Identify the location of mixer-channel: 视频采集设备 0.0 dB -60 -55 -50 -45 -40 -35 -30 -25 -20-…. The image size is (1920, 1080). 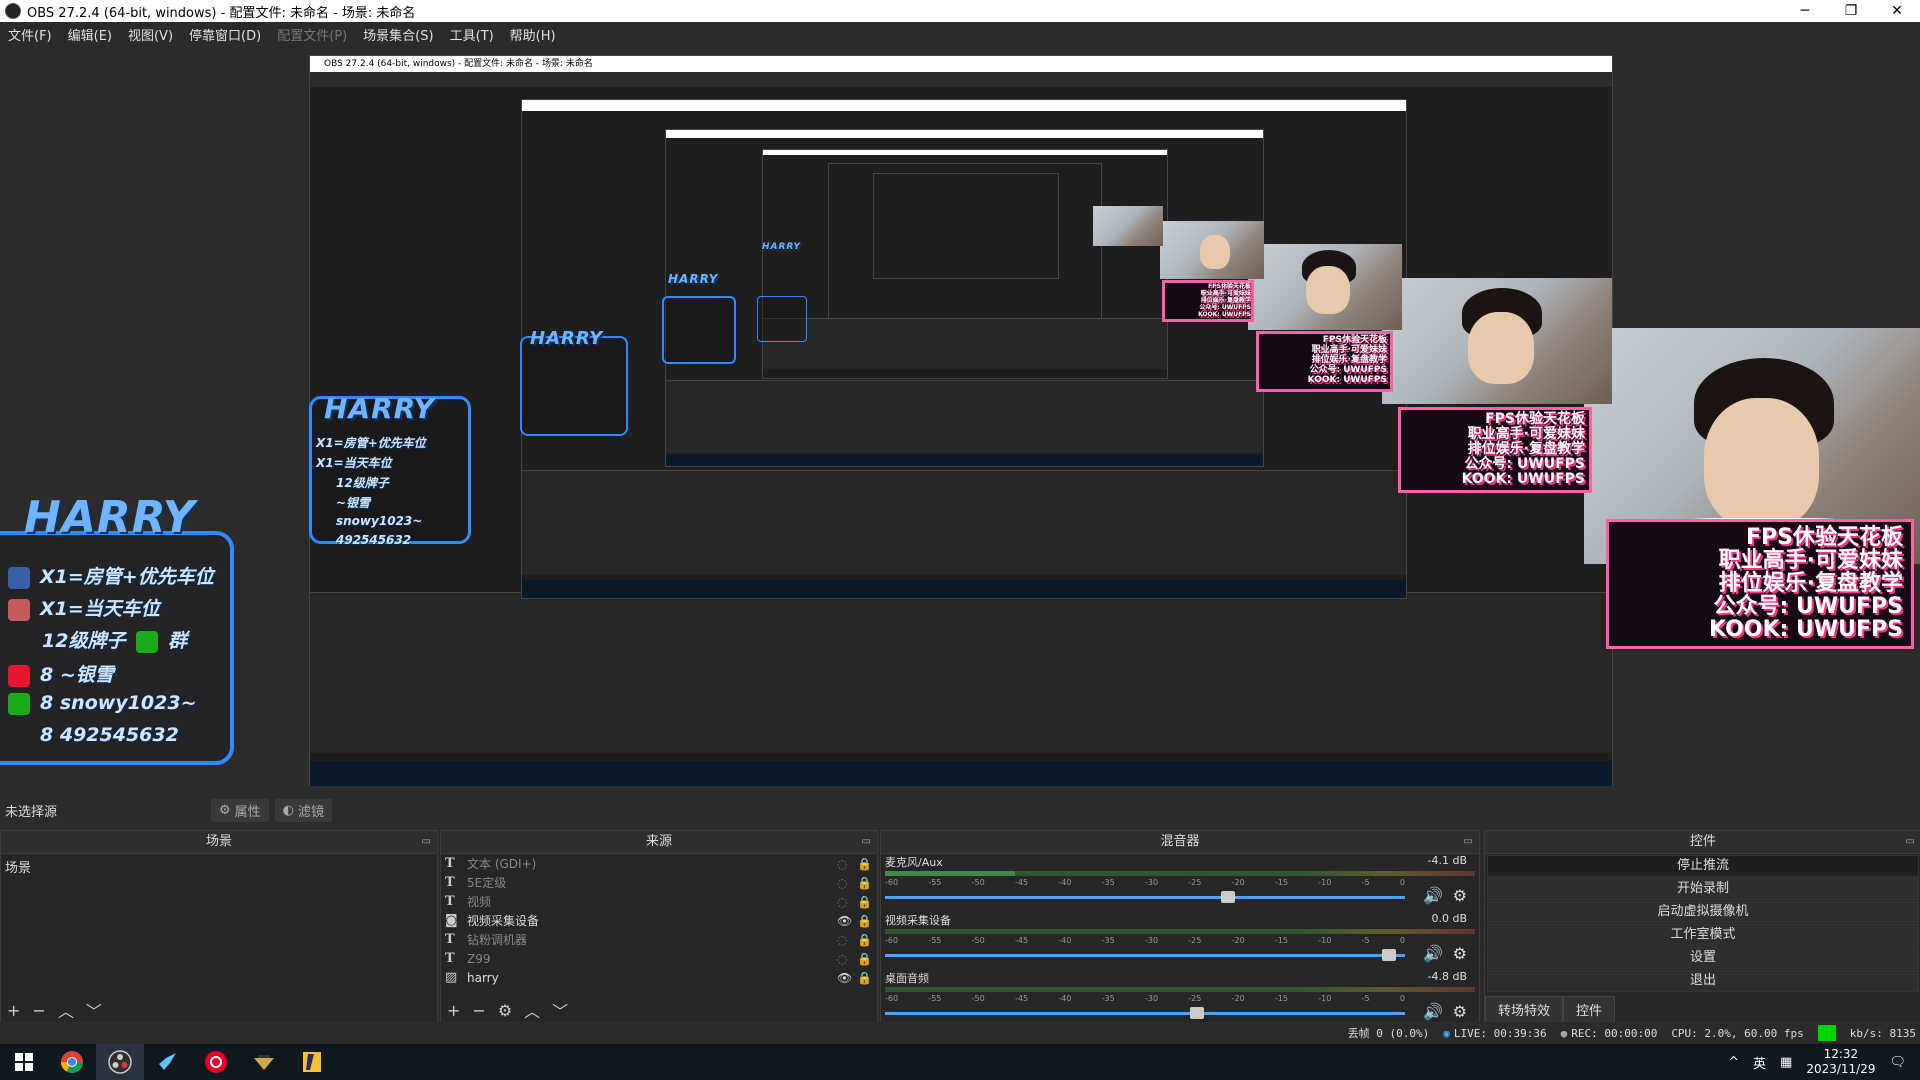
(1180, 941).